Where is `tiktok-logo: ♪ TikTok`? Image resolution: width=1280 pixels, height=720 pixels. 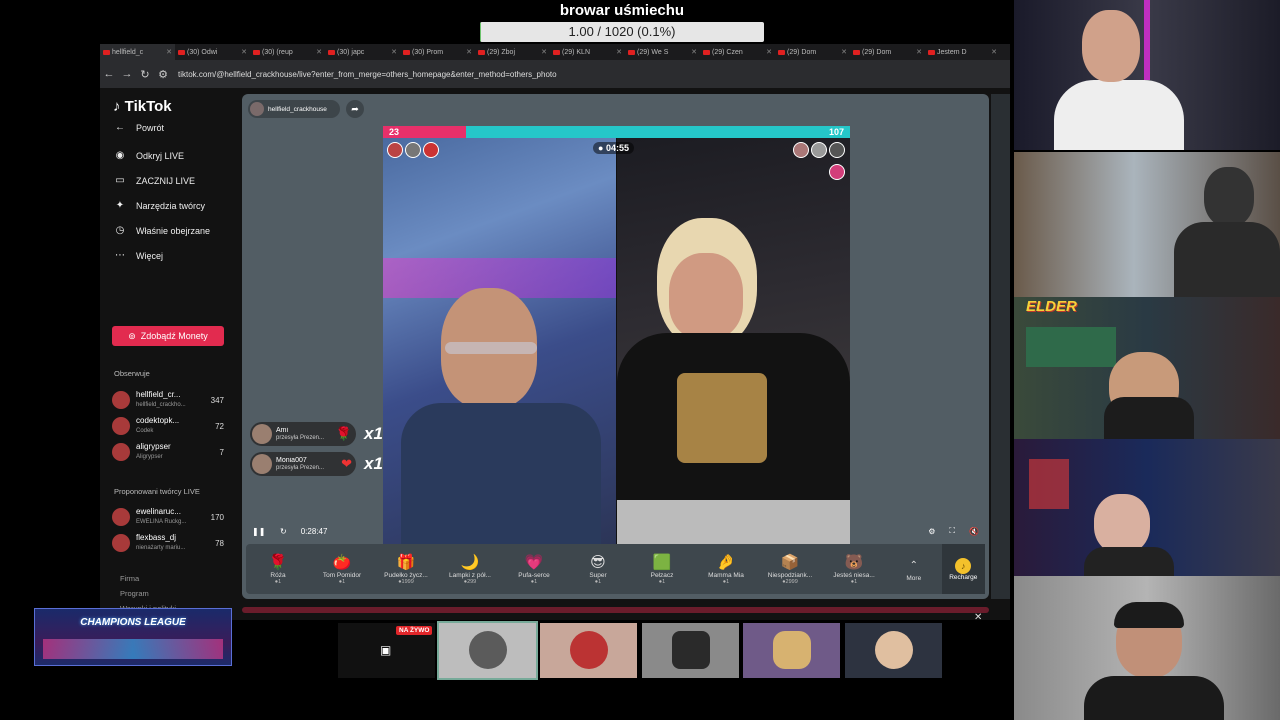
tiktok-logo: ♪ TikTok is located at coordinates (142, 106).